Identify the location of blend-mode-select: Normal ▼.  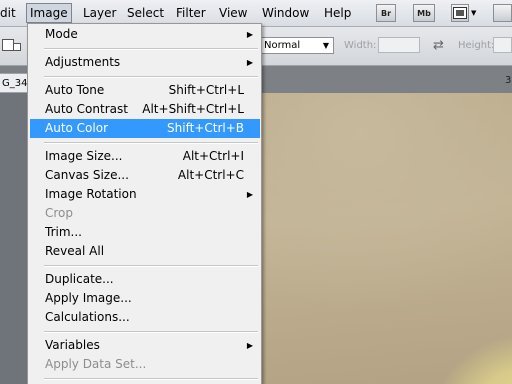
(296, 45).